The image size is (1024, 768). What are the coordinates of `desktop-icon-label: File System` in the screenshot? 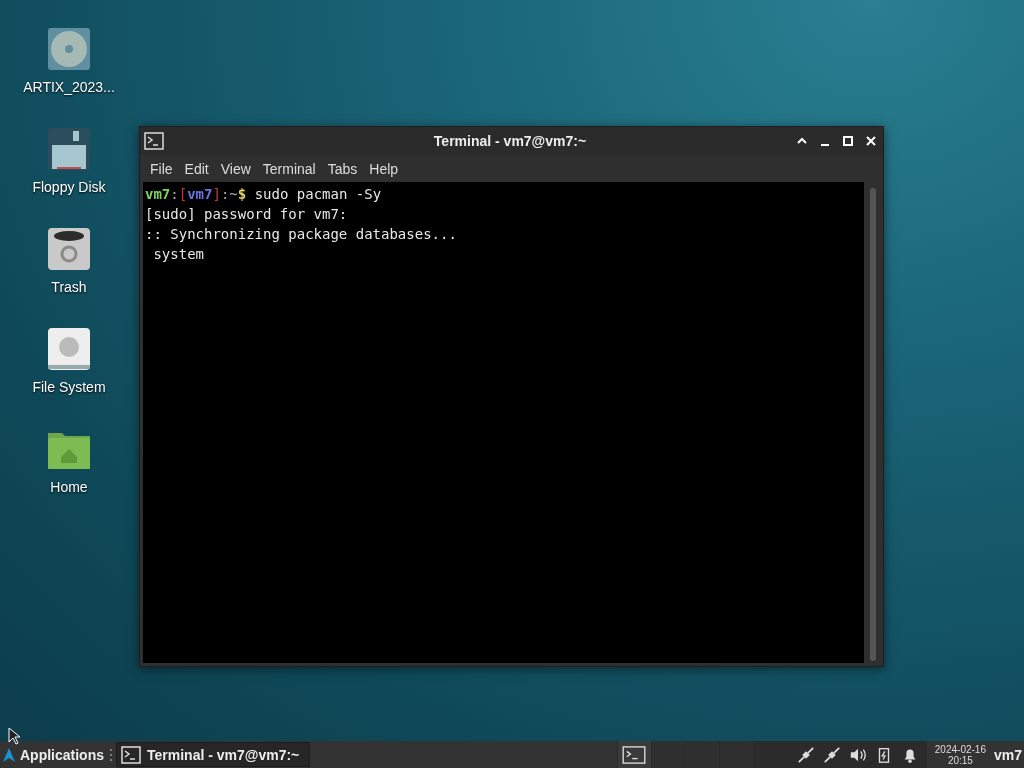 It's located at (69, 387).